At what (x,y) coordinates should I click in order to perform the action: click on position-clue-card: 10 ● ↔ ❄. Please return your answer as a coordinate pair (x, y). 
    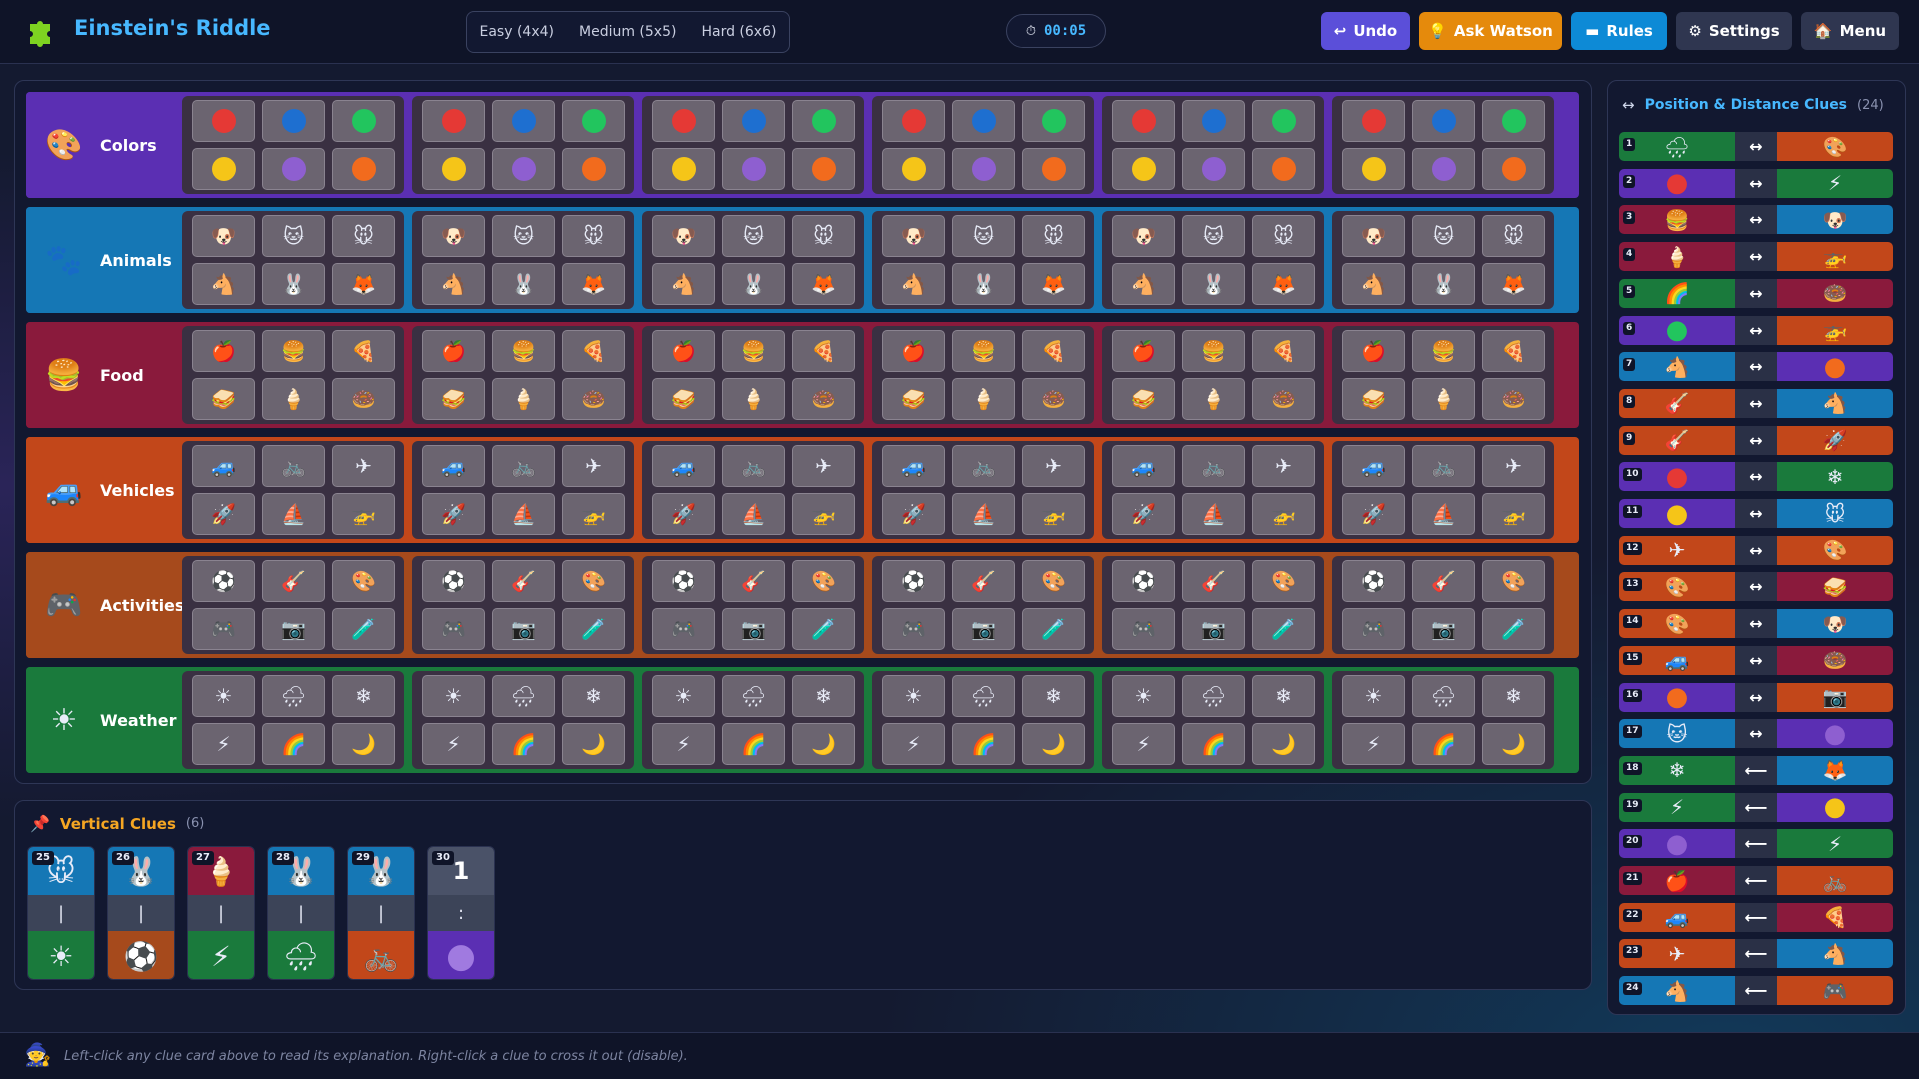
    Looking at the image, I should click on (1756, 477).